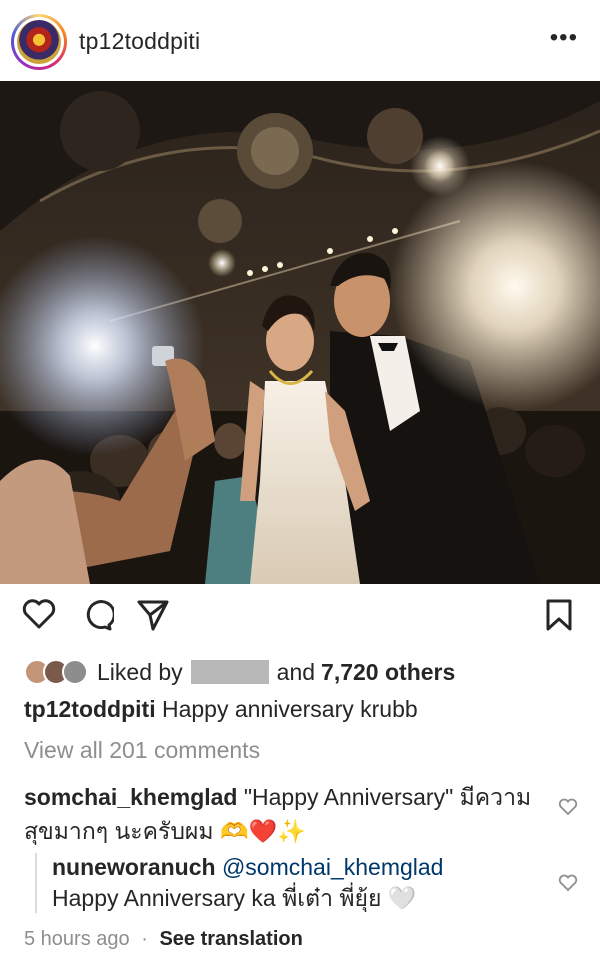 The height and width of the screenshot is (977, 600). Describe the element at coordinates (230, 939) in the screenshot. I see `see-translation-link: See translation` at that location.